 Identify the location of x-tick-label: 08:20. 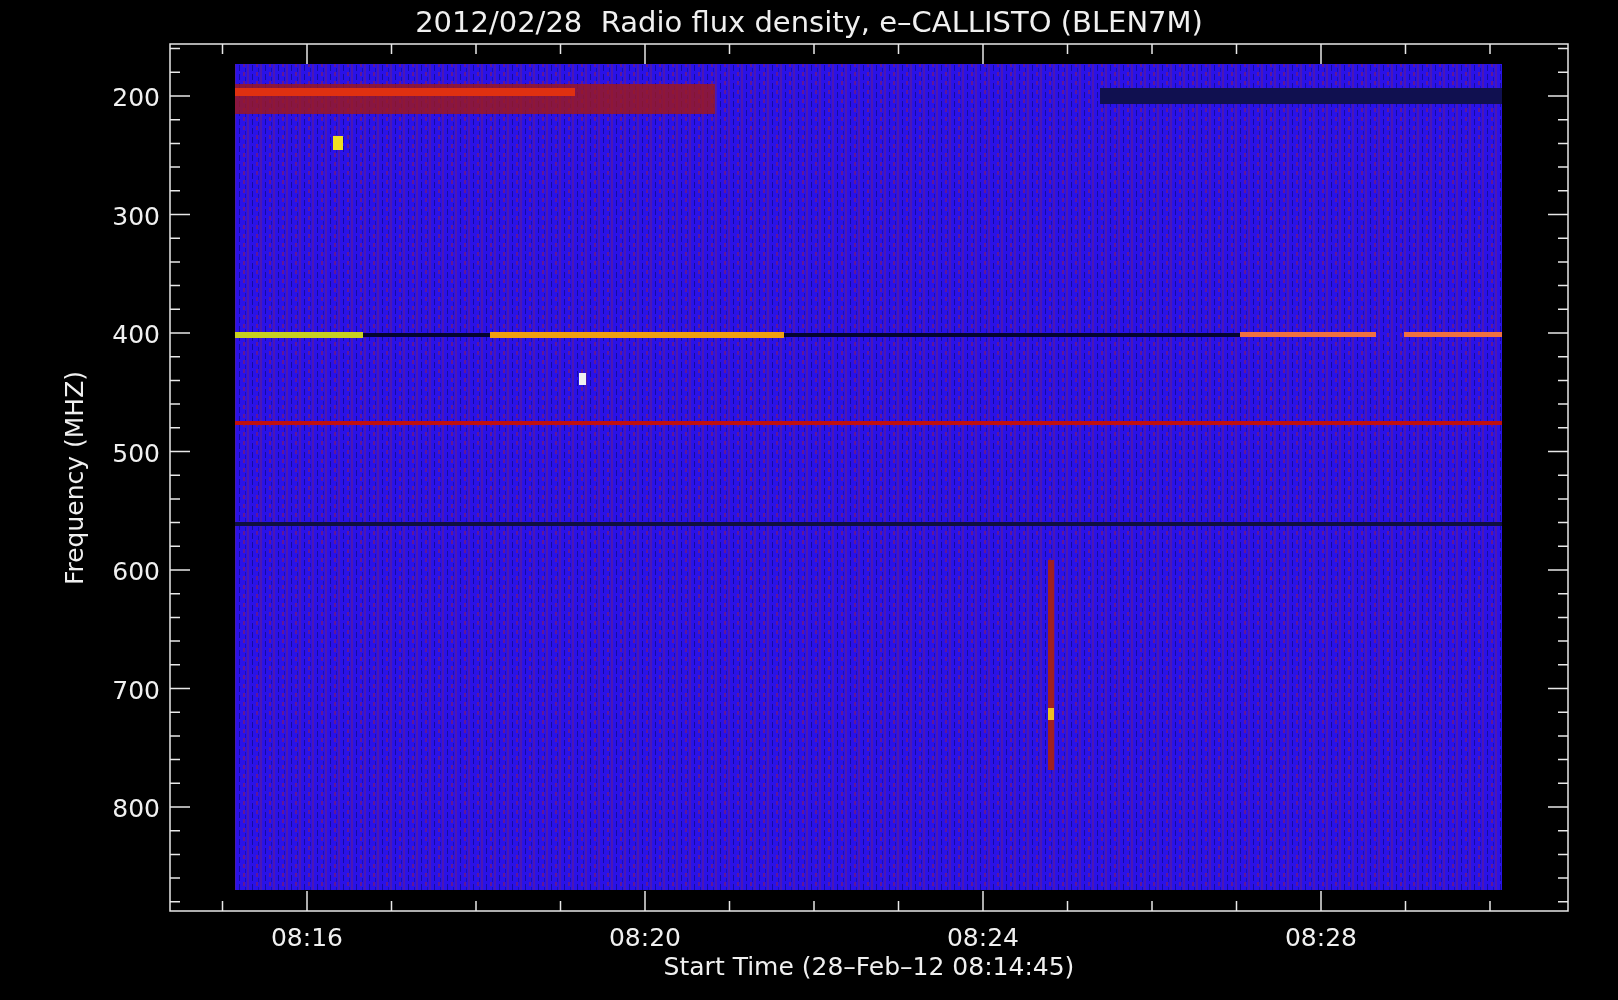
(645, 937).